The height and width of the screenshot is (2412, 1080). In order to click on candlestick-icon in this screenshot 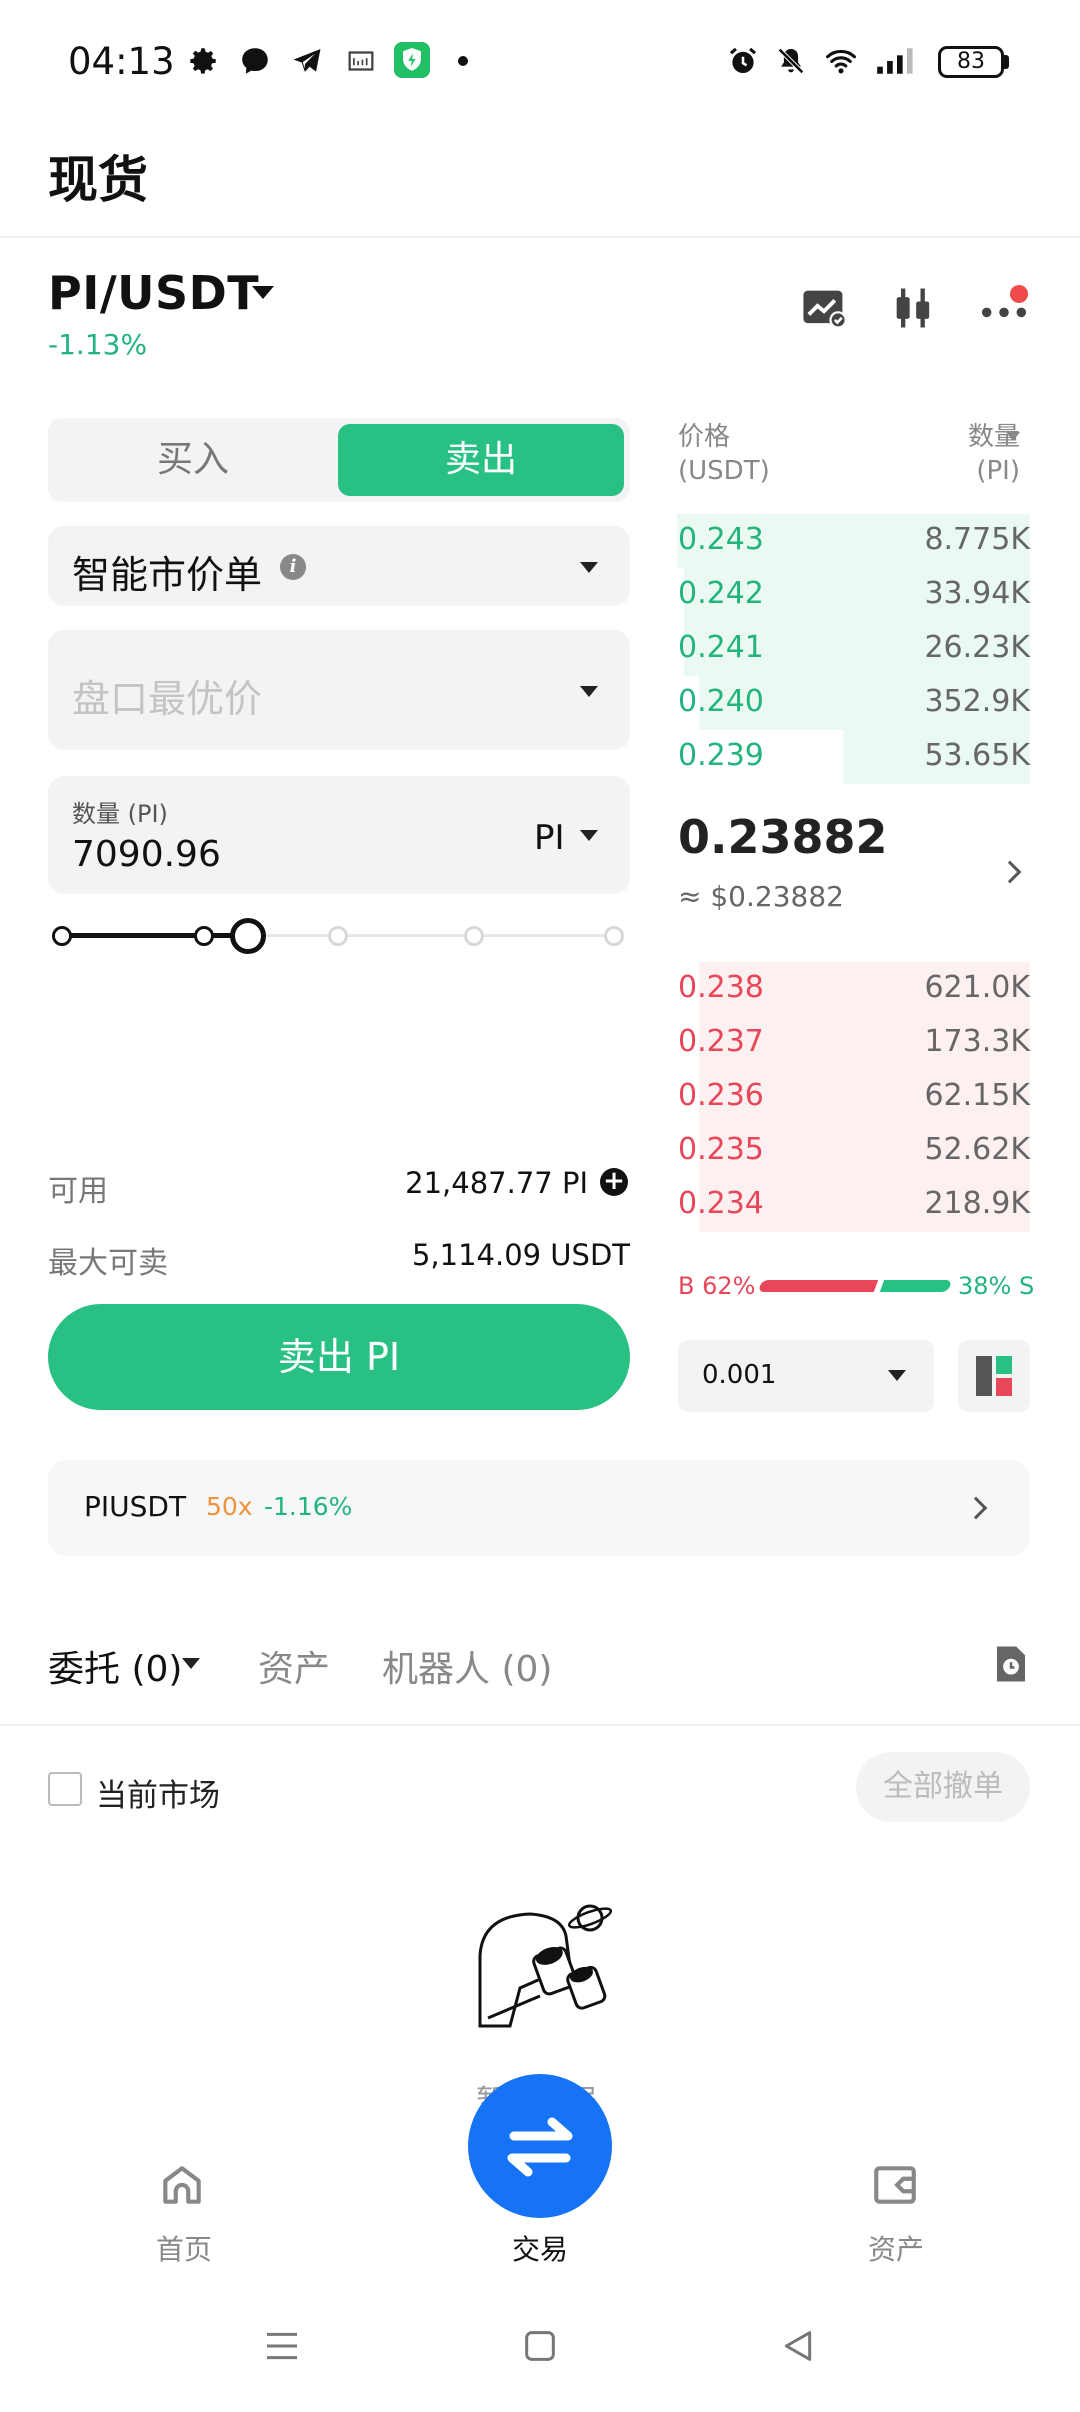, I will do `click(914, 308)`.